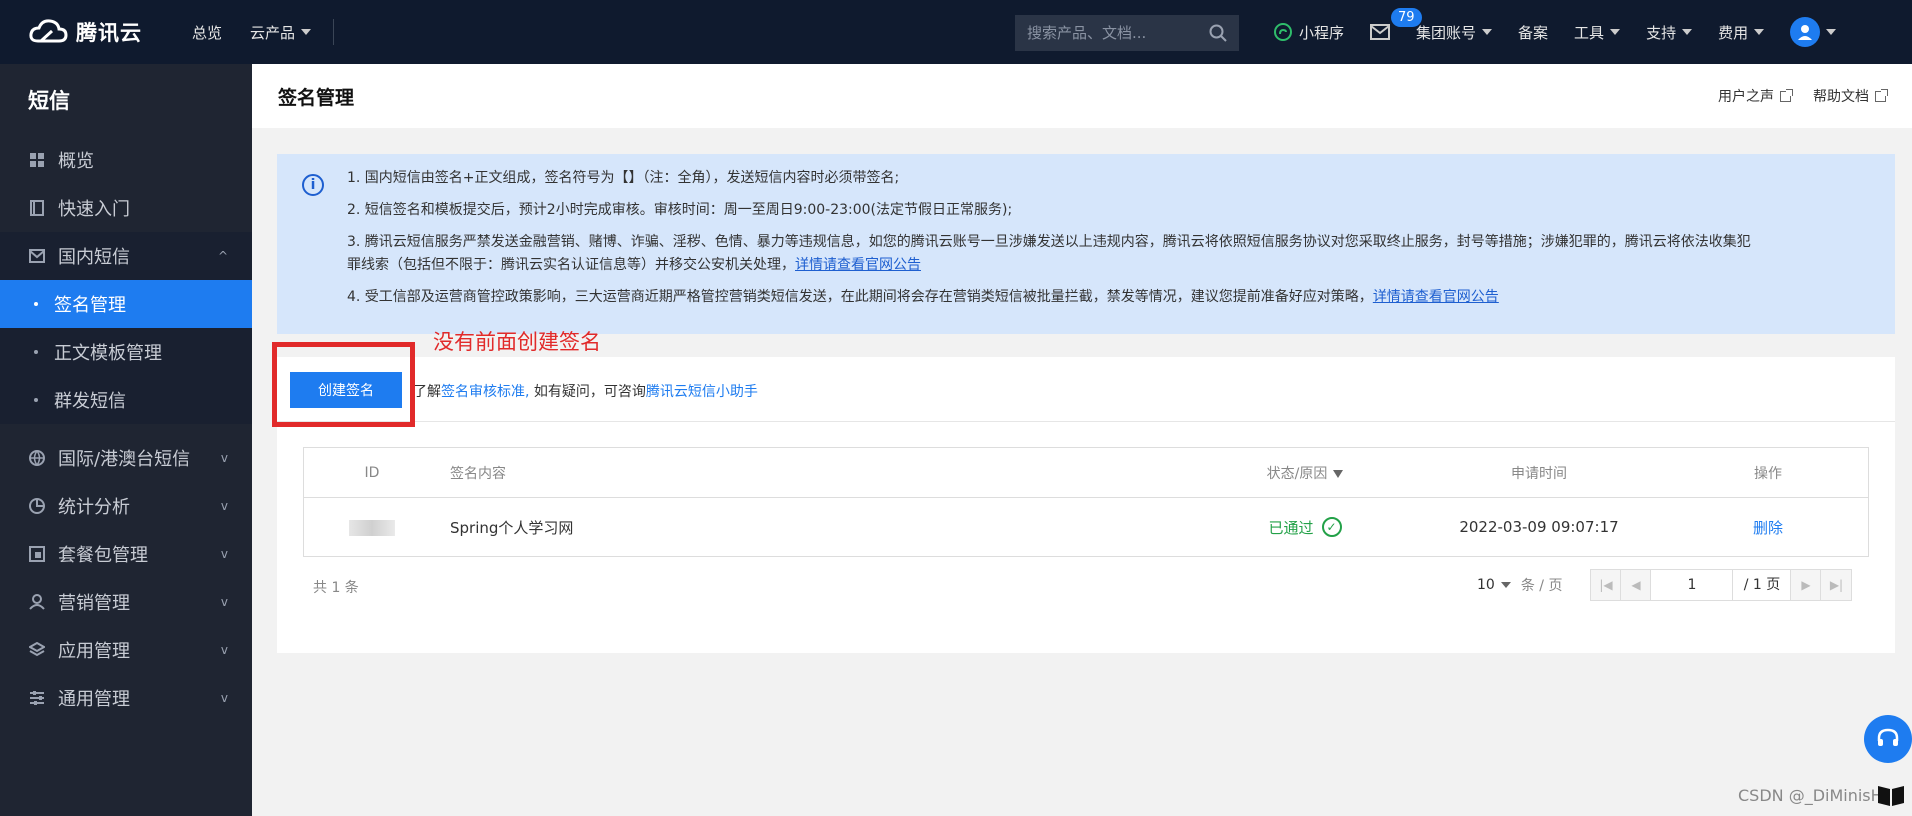  I want to click on nav-tools: 工具, so click(1597, 32).